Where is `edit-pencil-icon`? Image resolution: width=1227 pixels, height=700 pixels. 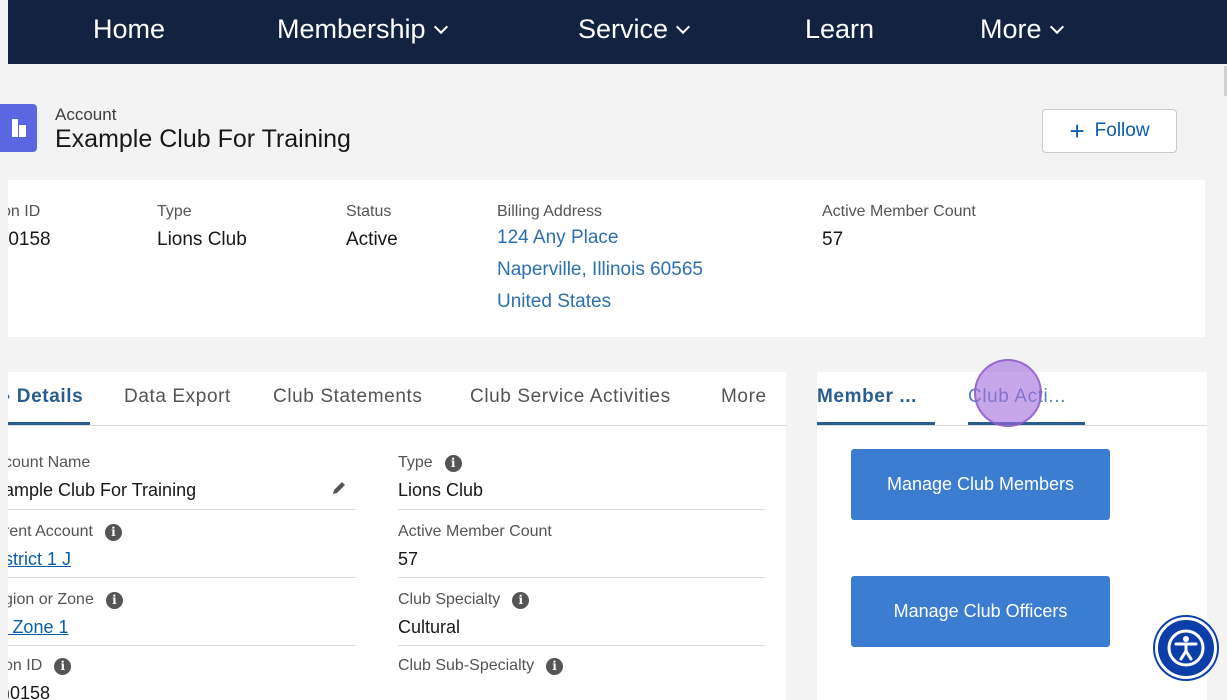 edit-pencil-icon is located at coordinates (339, 488).